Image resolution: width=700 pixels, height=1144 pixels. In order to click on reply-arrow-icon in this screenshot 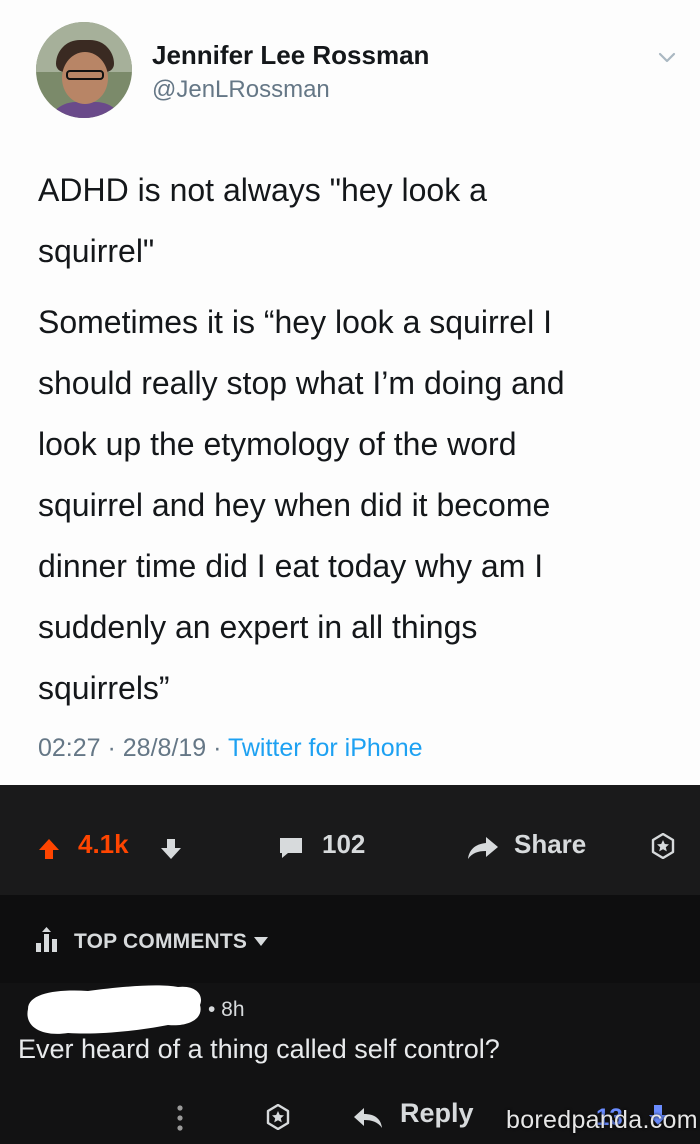, I will do `click(368, 1118)`.